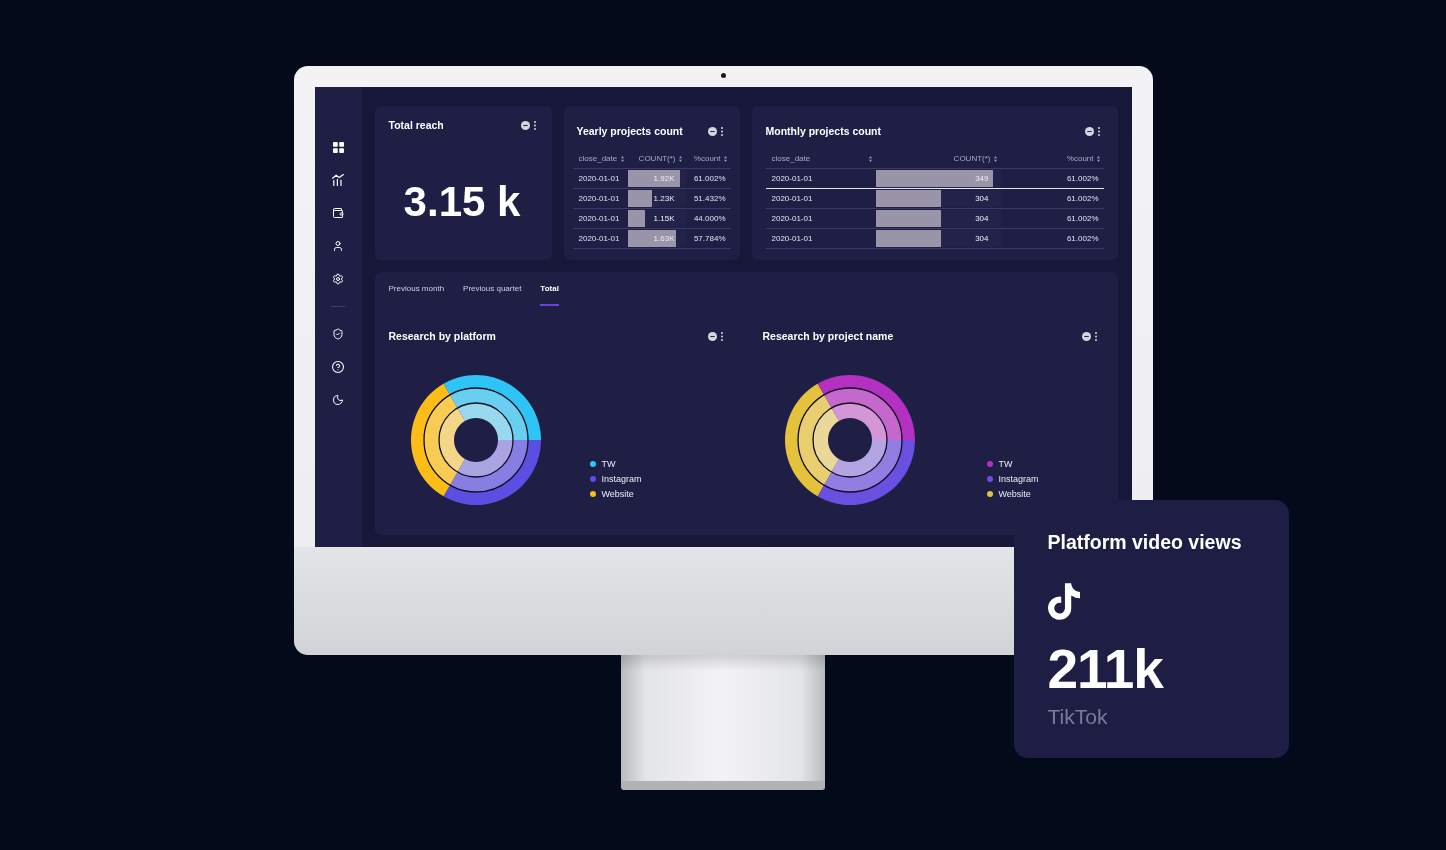  I want to click on stat-value: 211k, so click(1105, 669).